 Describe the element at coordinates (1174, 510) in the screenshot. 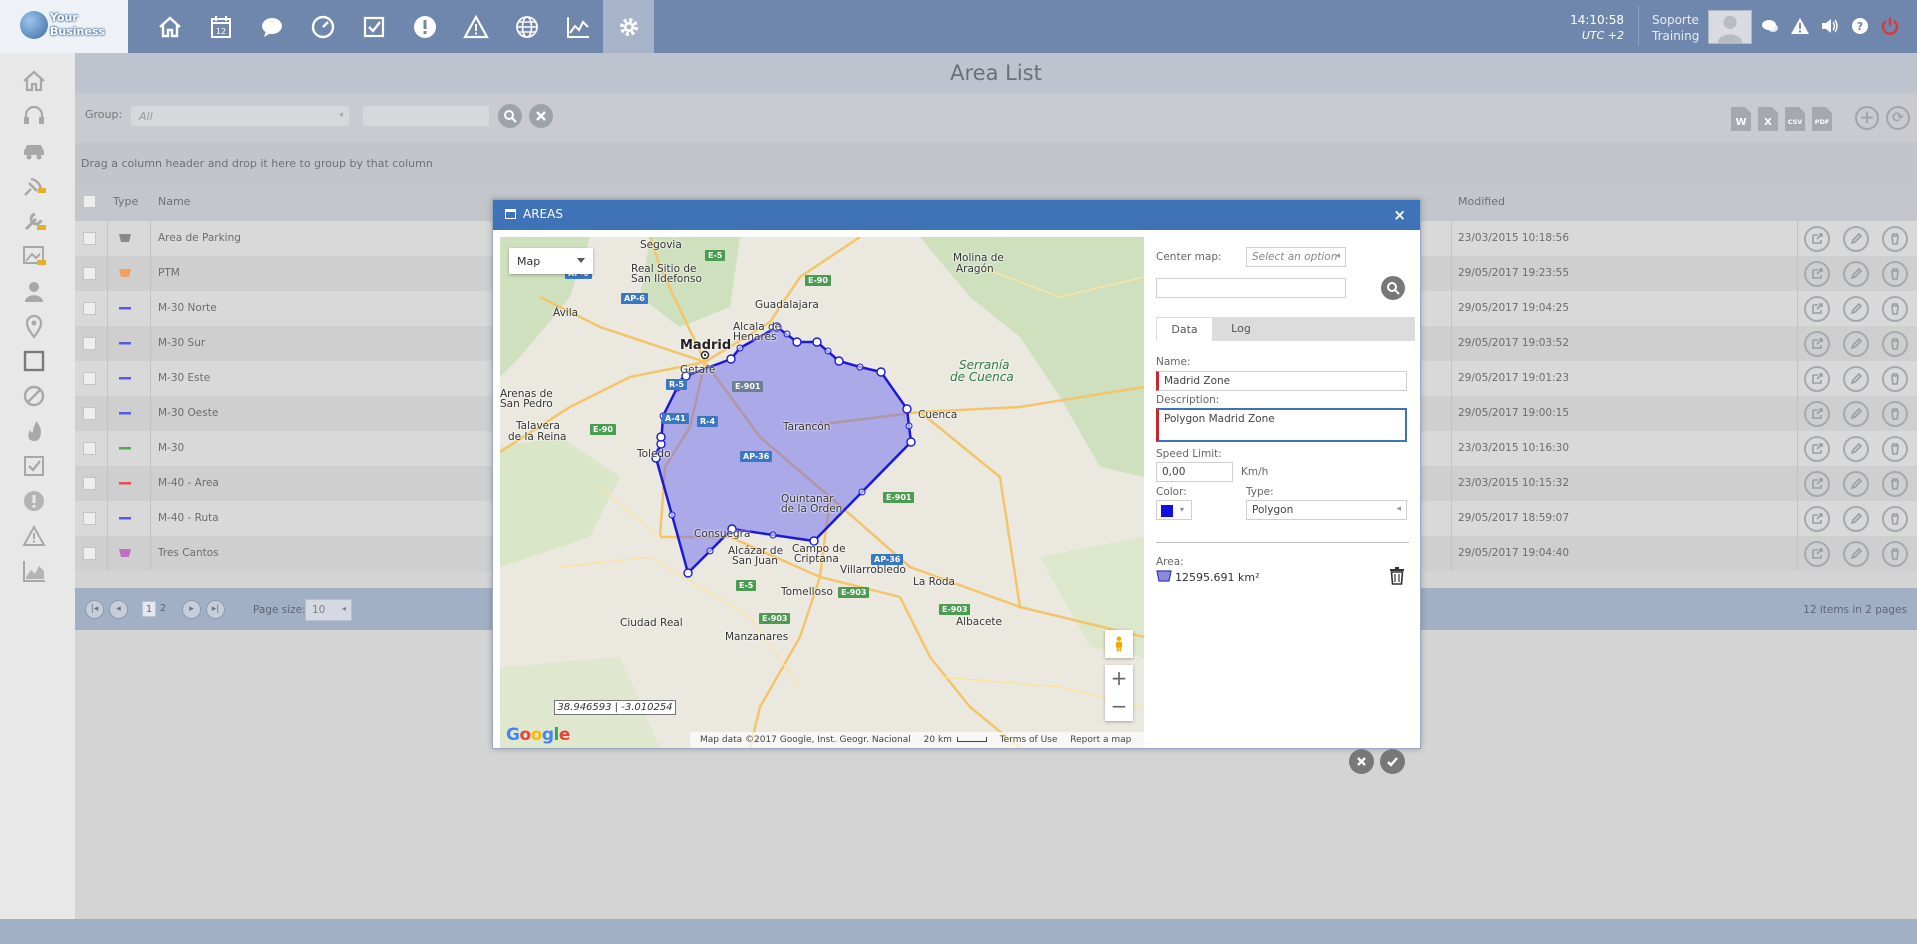

I see `color-picker: ▾` at that location.